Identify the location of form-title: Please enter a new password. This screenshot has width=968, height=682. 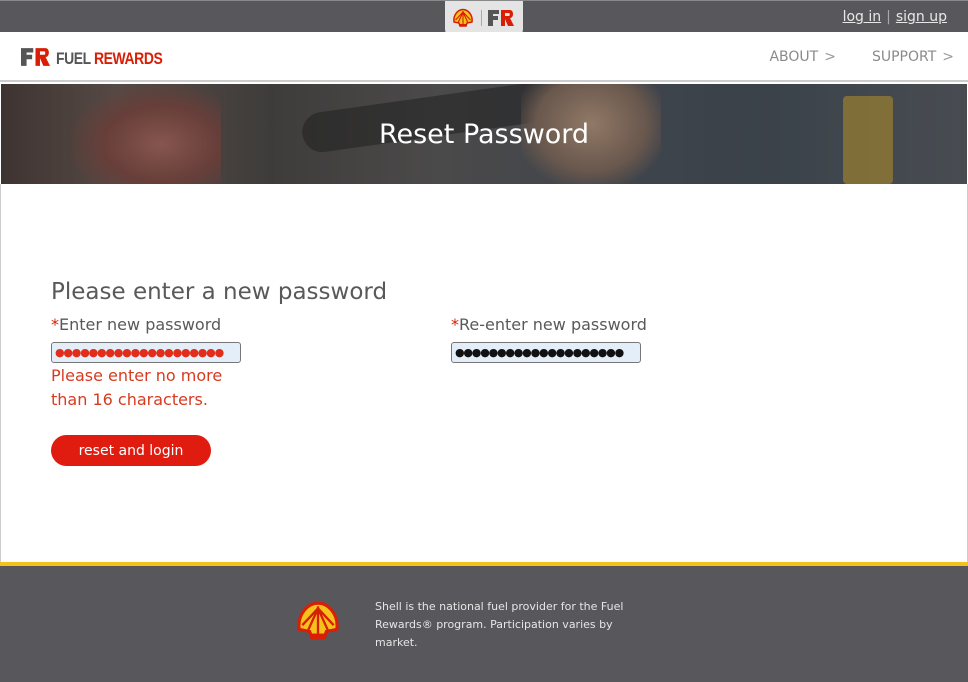
(219, 292).